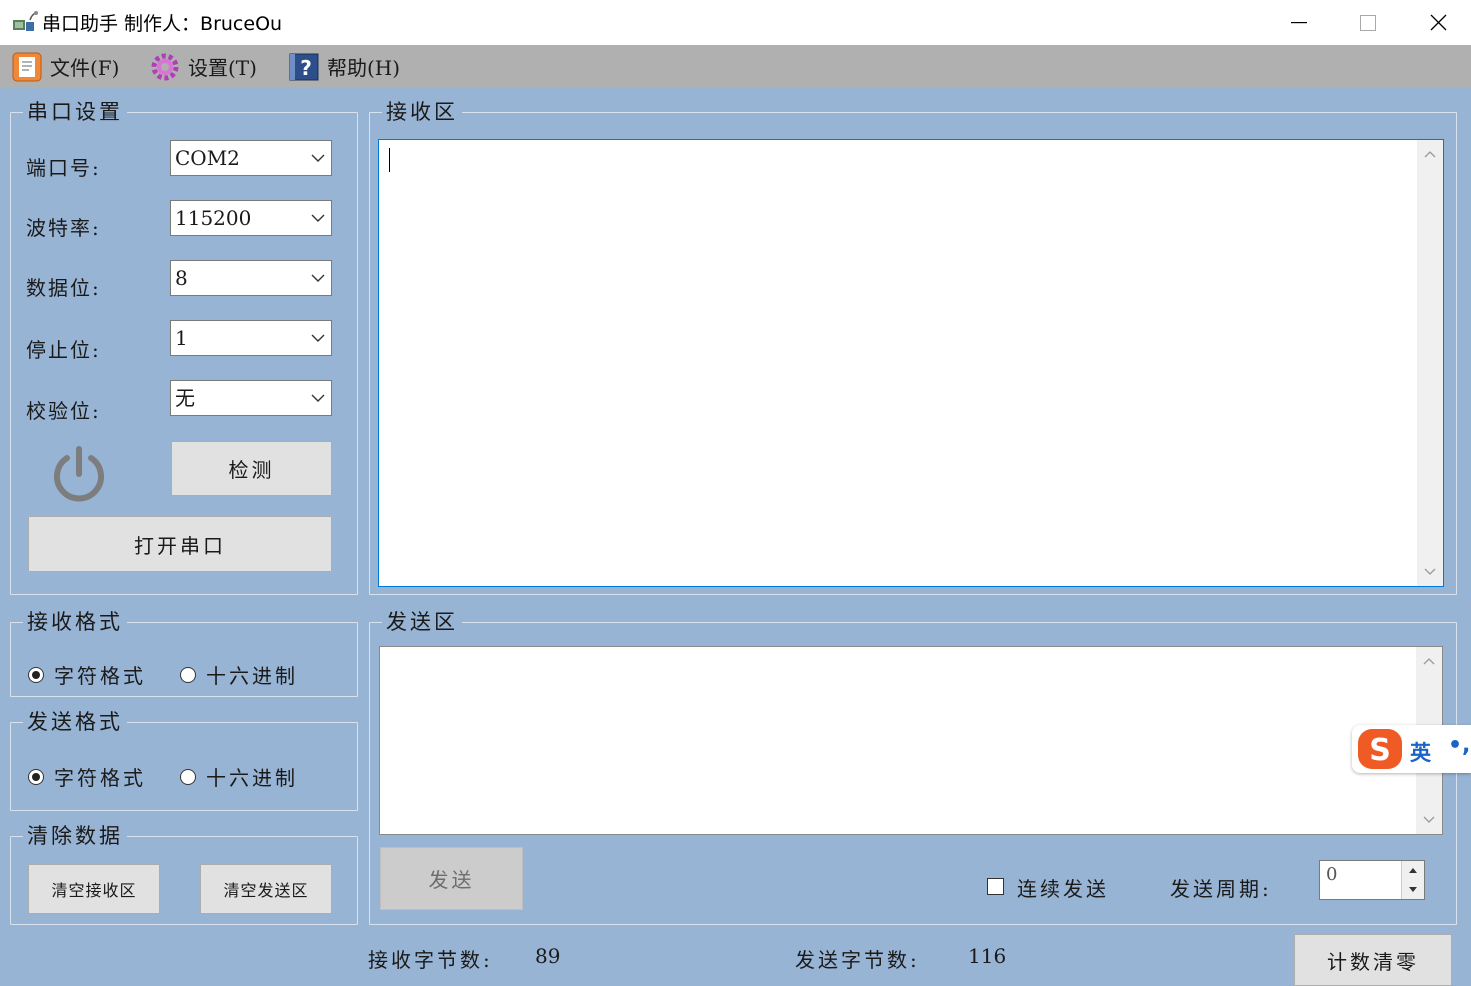 Image resolution: width=1471 pixels, height=986 pixels. I want to click on menu-help: ? 帮助(H), so click(344, 66).